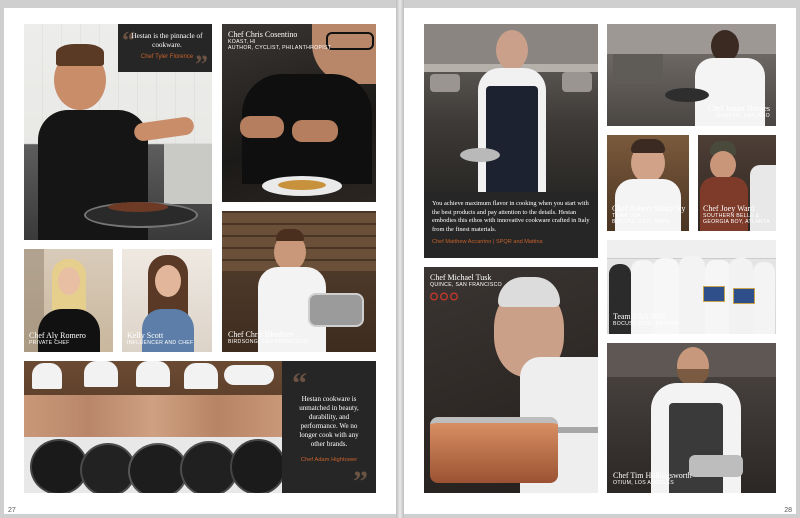 The image size is (800, 518). Describe the element at coordinates (329, 459) in the screenshot. I see `quote-author-adam: Chef Adam Hightower` at that location.